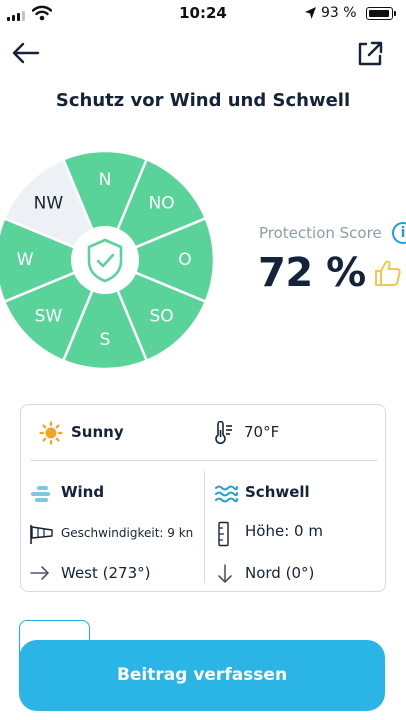  What do you see at coordinates (204, 460) in the screenshot?
I see `card-divider-horizontal` at bounding box center [204, 460].